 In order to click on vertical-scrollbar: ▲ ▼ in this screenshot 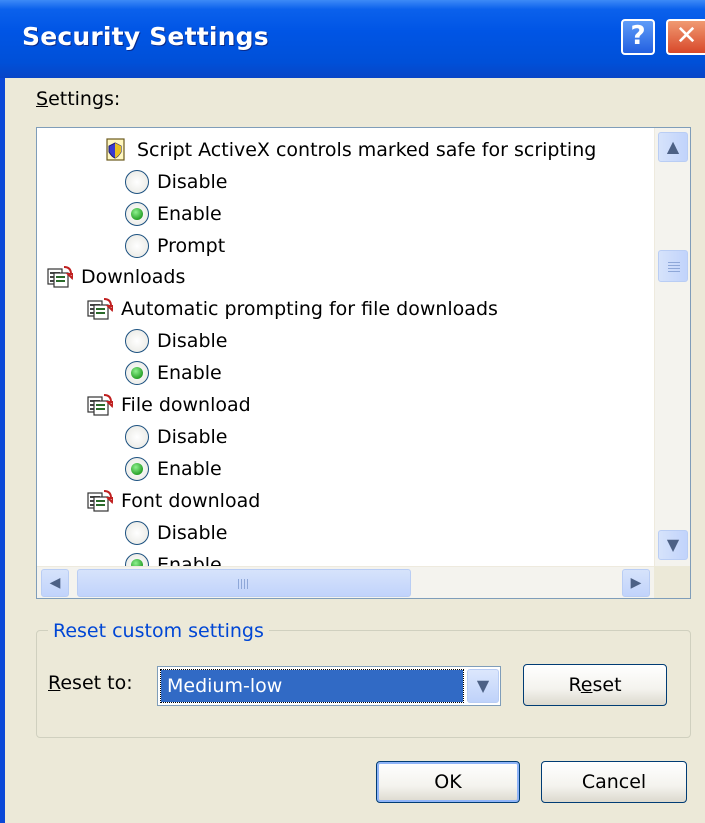, I will do `click(672, 347)`.